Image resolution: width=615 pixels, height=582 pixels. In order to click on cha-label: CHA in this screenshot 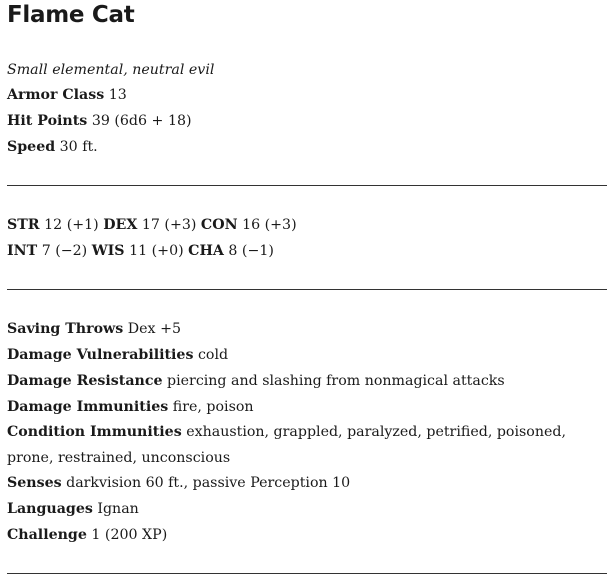, I will do `click(206, 251)`.